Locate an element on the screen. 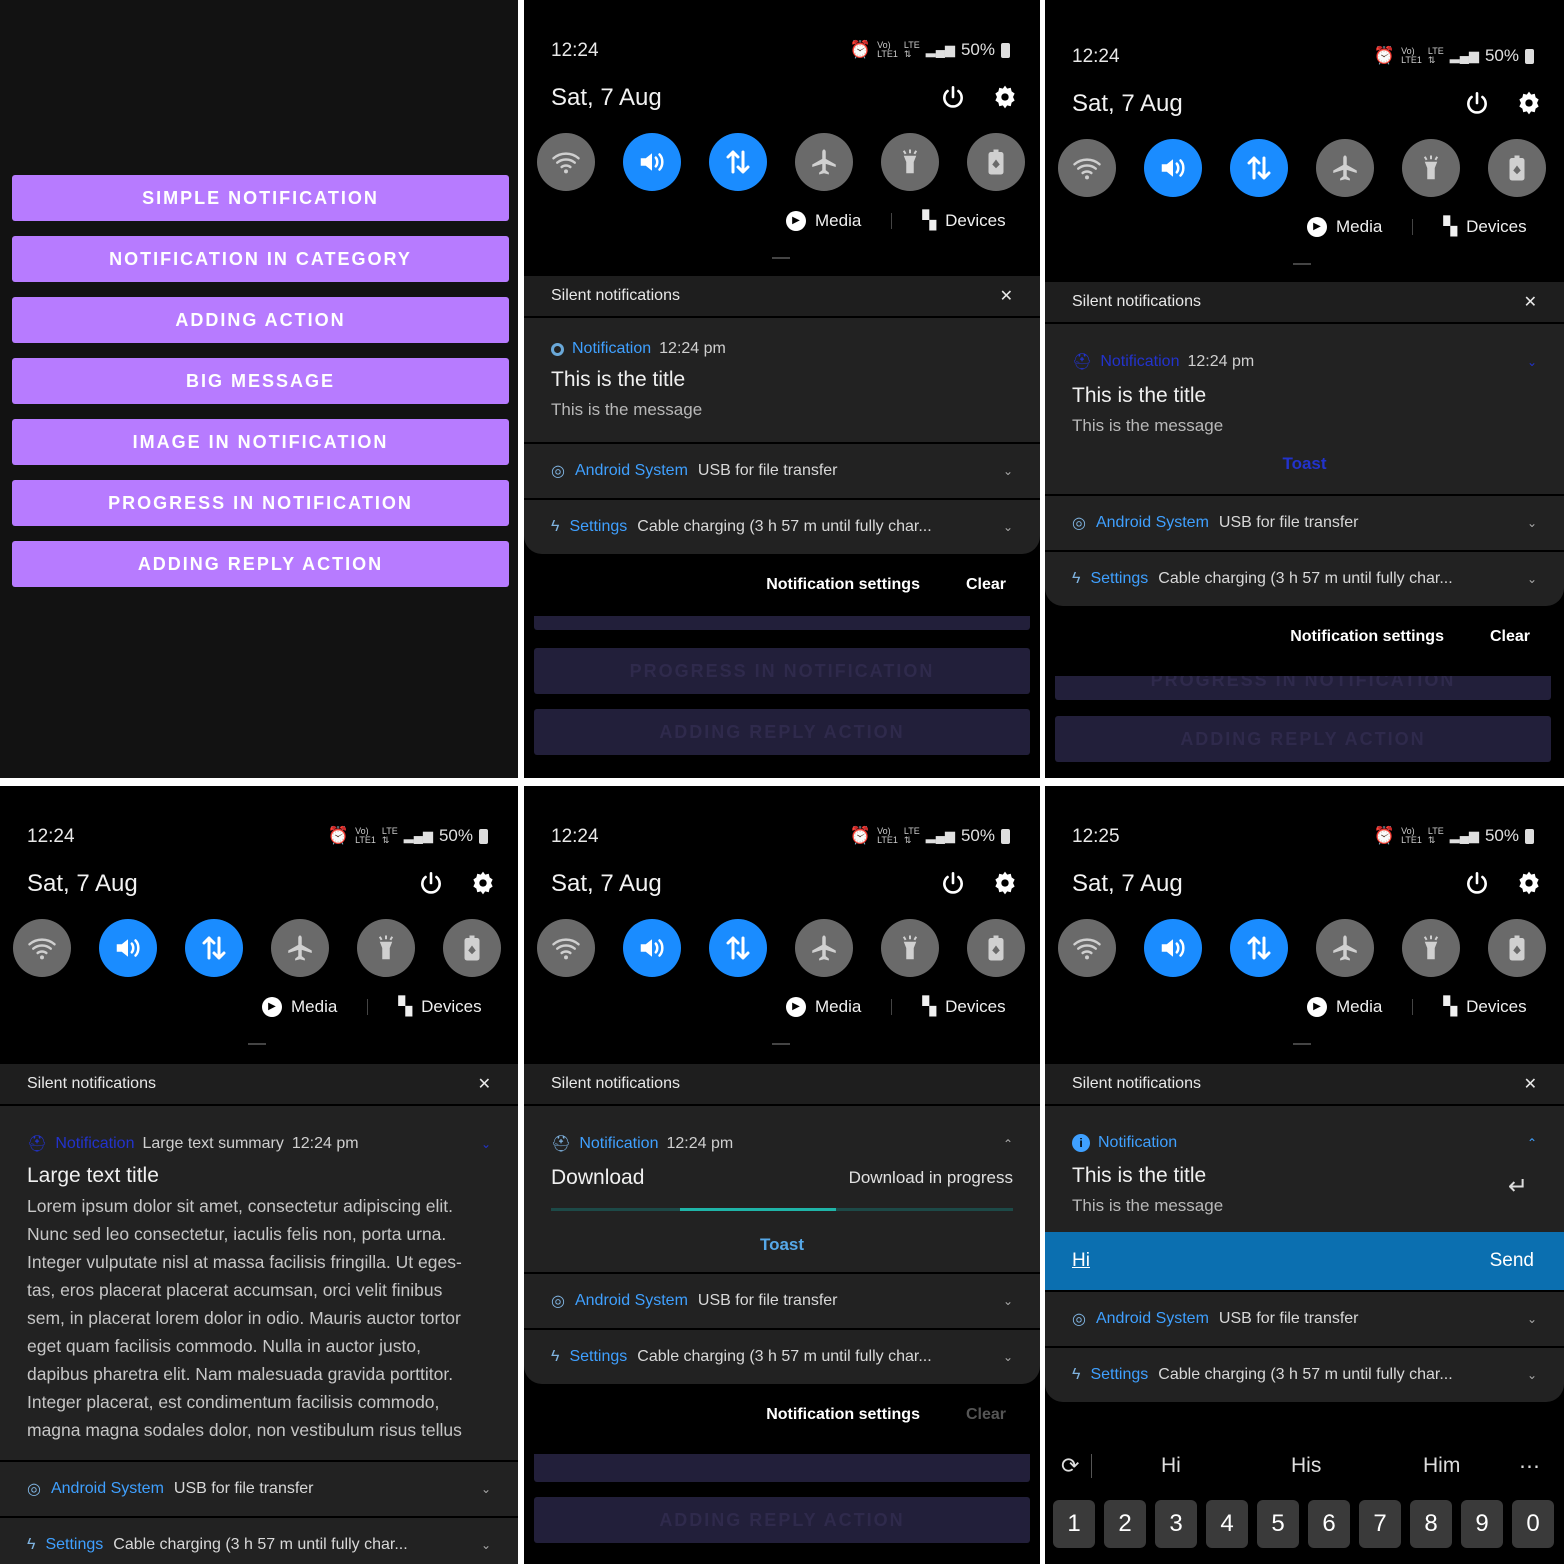 This screenshot has height=1564, width=1564. suggestion-2: His is located at coordinates (1306, 1466).